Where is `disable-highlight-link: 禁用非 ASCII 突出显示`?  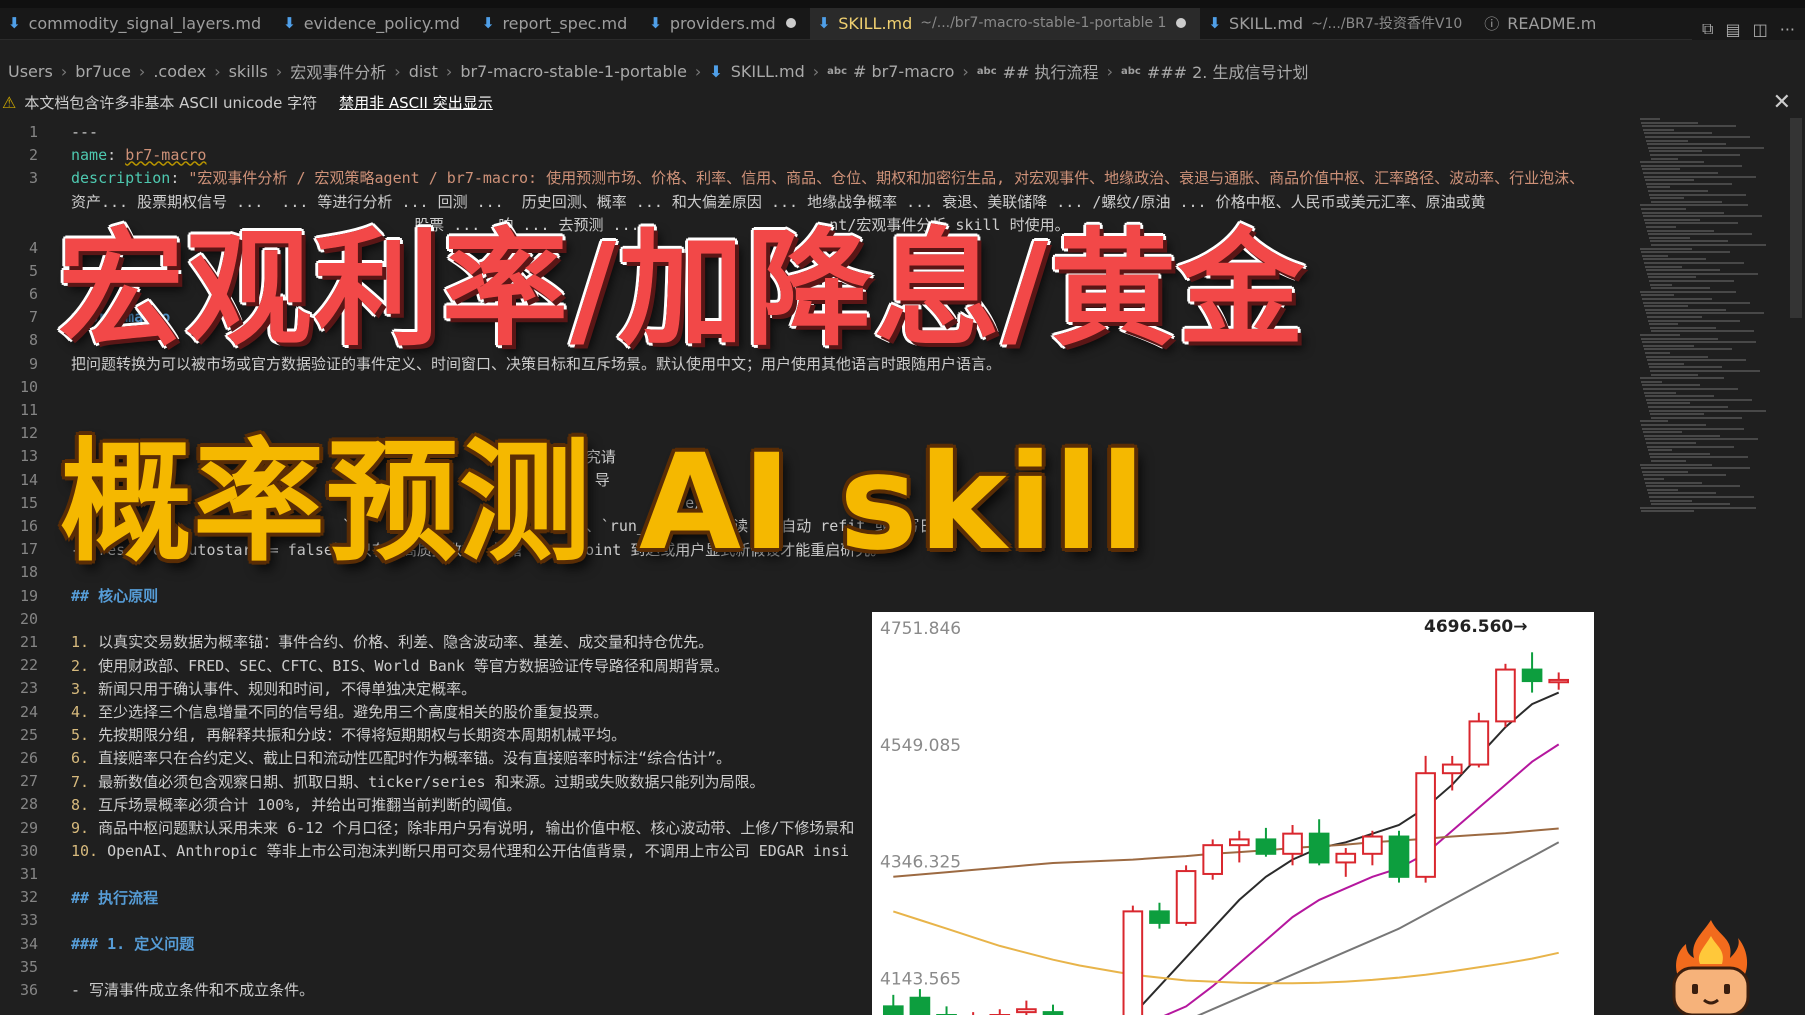
disable-highlight-link: 禁用非 ASCII 突出显示 is located at coordinates (416, 102).